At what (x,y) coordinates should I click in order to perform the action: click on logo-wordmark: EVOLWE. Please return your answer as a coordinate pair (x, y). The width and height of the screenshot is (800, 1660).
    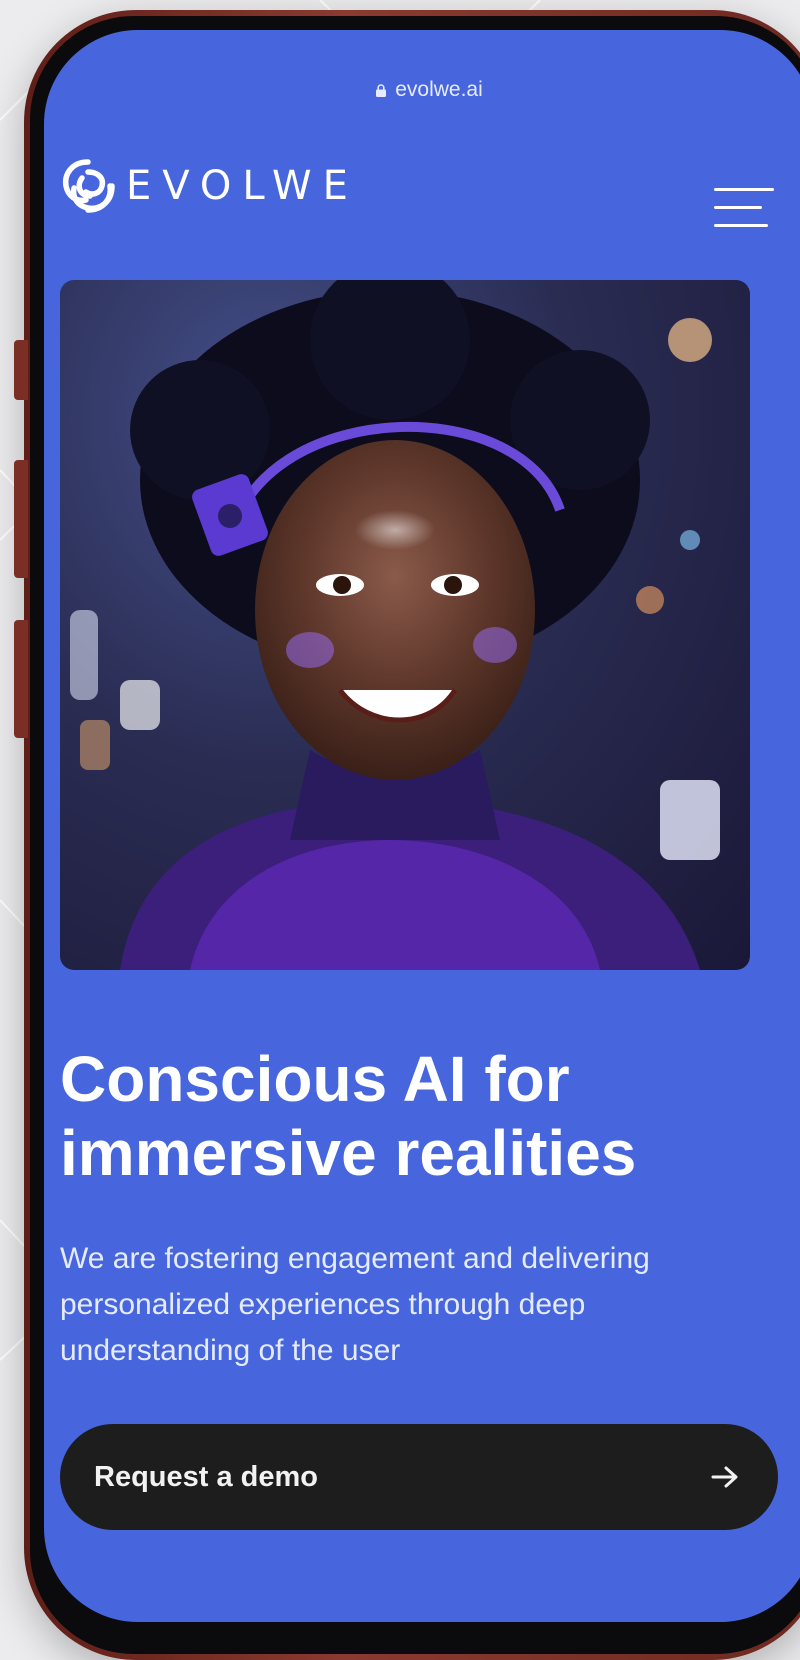
    Looking at the image, I should click on (242, 186).